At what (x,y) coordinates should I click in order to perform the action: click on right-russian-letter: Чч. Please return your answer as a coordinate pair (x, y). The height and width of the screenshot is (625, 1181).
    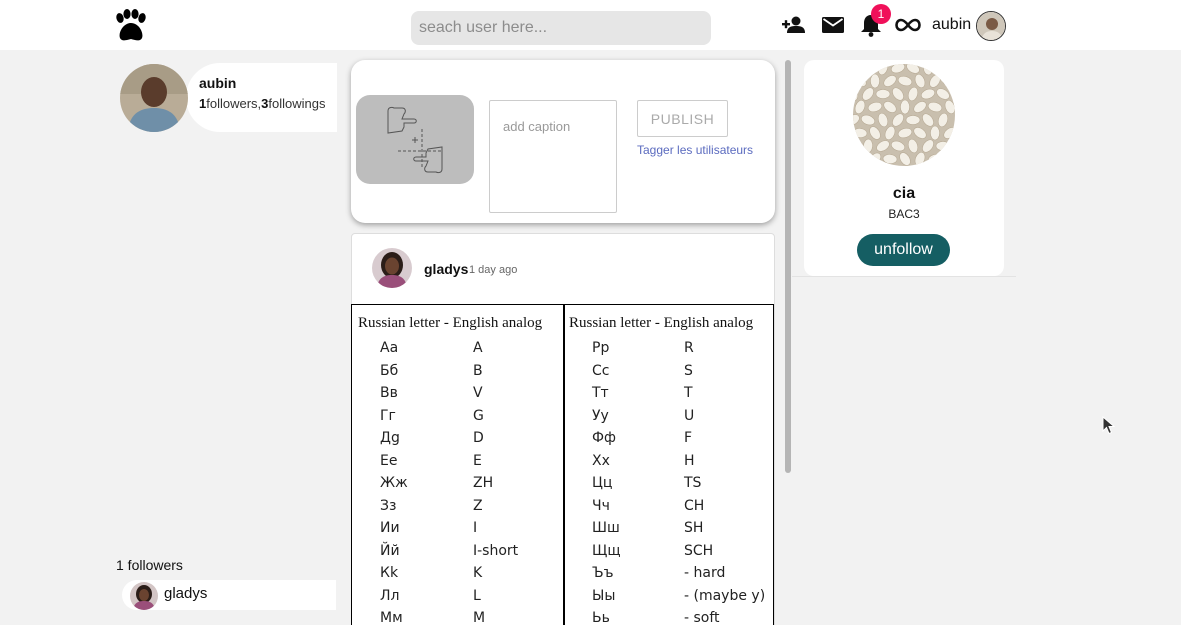
    Looking at the image, I should click on (601, 505).